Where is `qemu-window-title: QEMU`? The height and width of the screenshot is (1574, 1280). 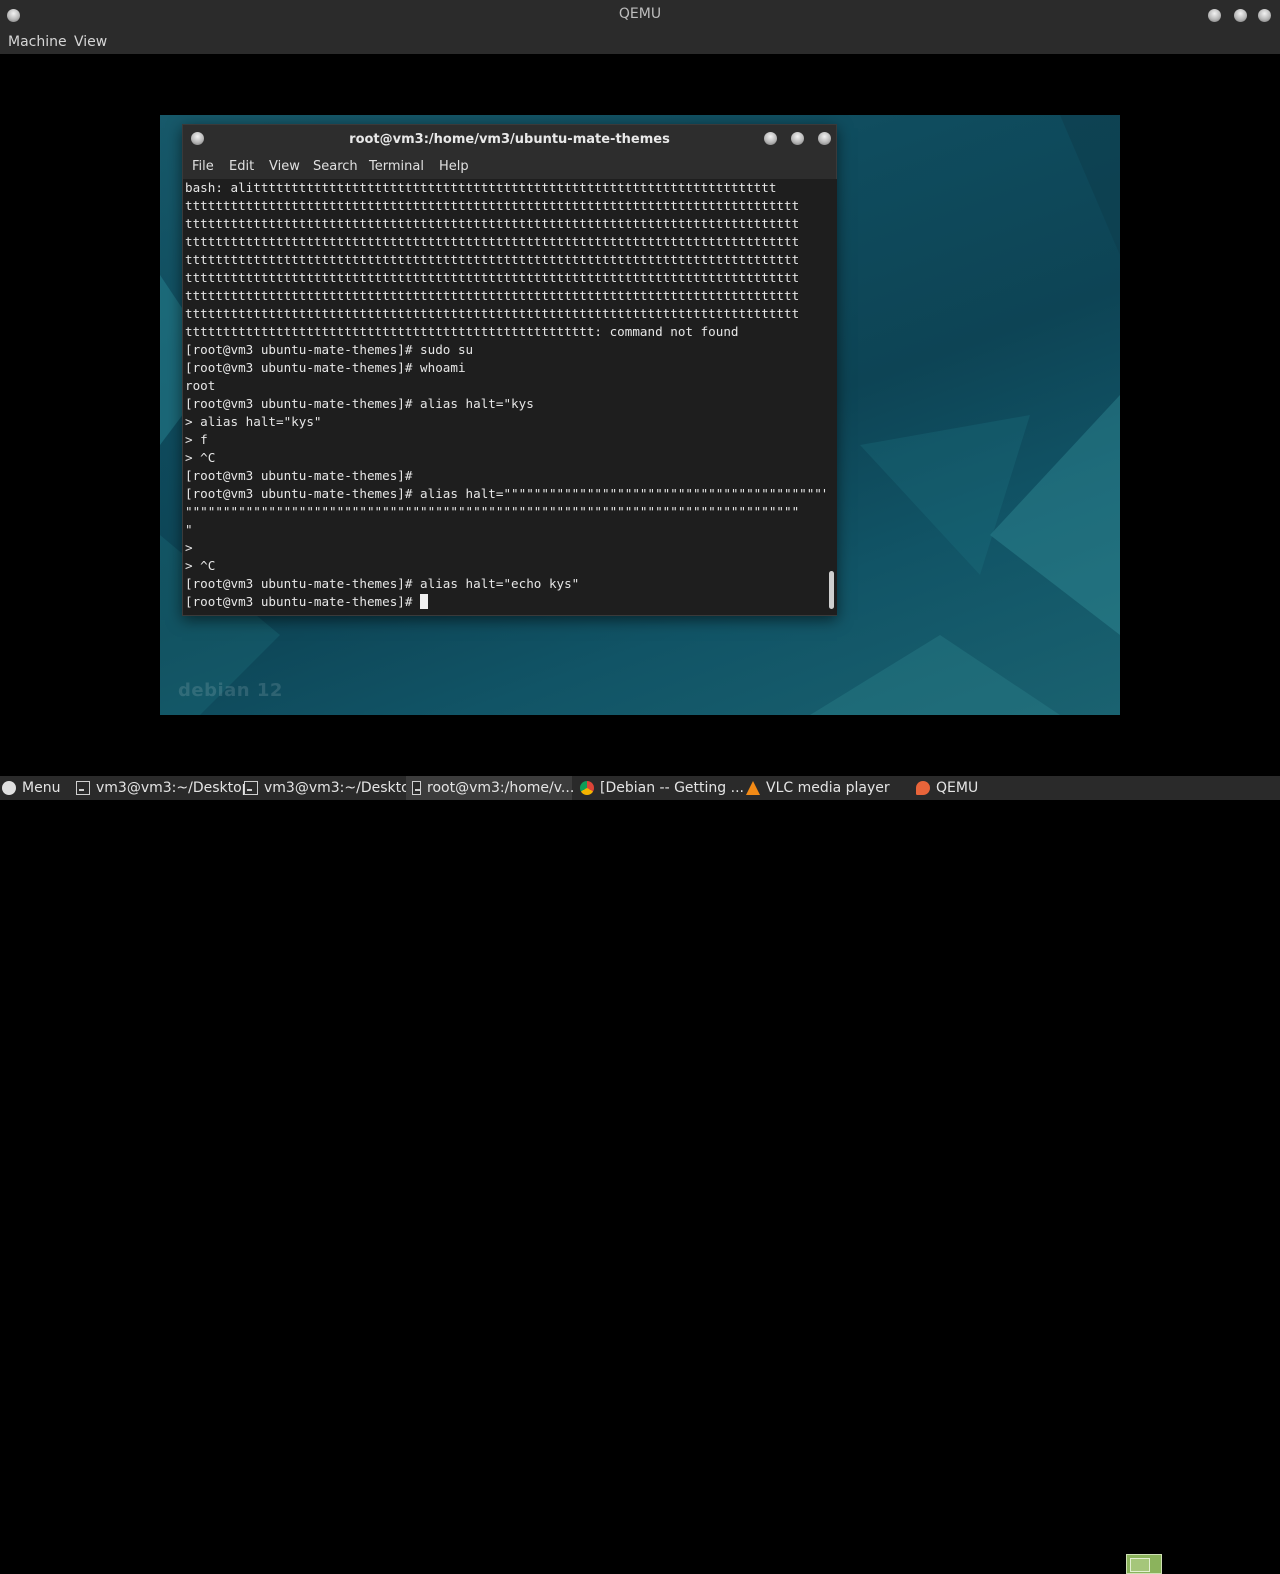
qemu-window-title: QEMU is located at coordinates (640, 14).